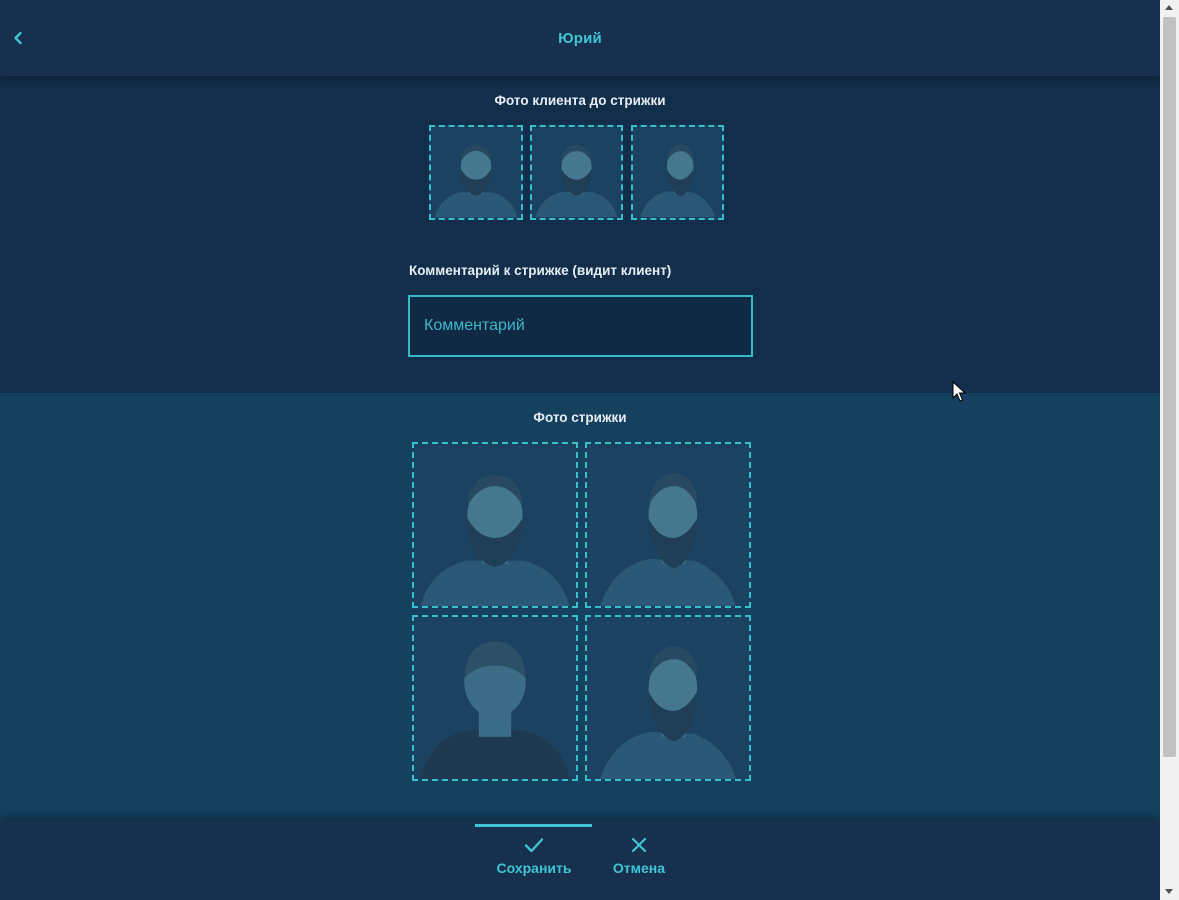  I want to click on cancel-button: Отмена, so click(639, 856).